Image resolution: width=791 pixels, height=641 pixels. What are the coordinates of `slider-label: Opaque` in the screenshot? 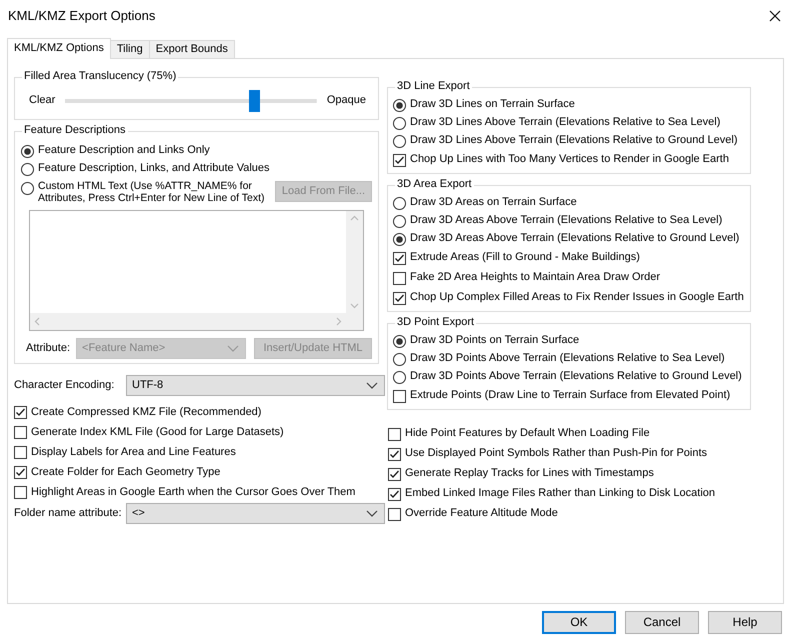 It's located at (346, 101).